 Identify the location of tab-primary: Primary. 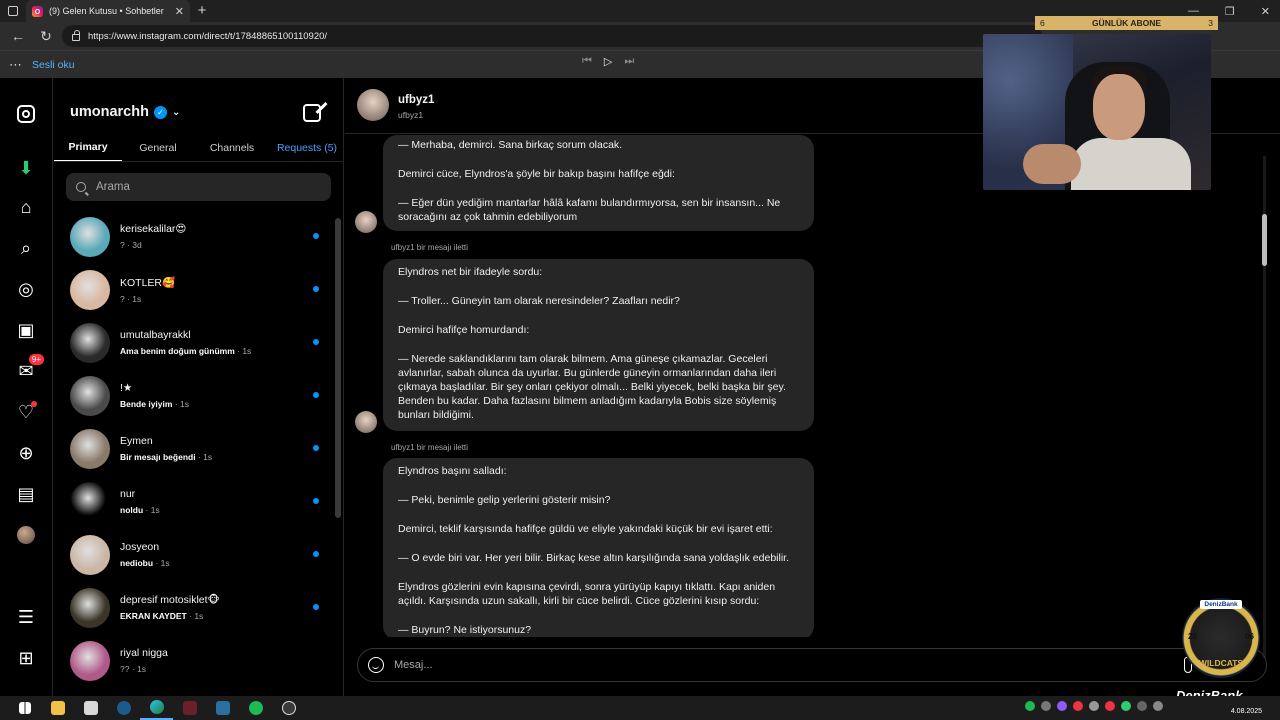
(88, 147).